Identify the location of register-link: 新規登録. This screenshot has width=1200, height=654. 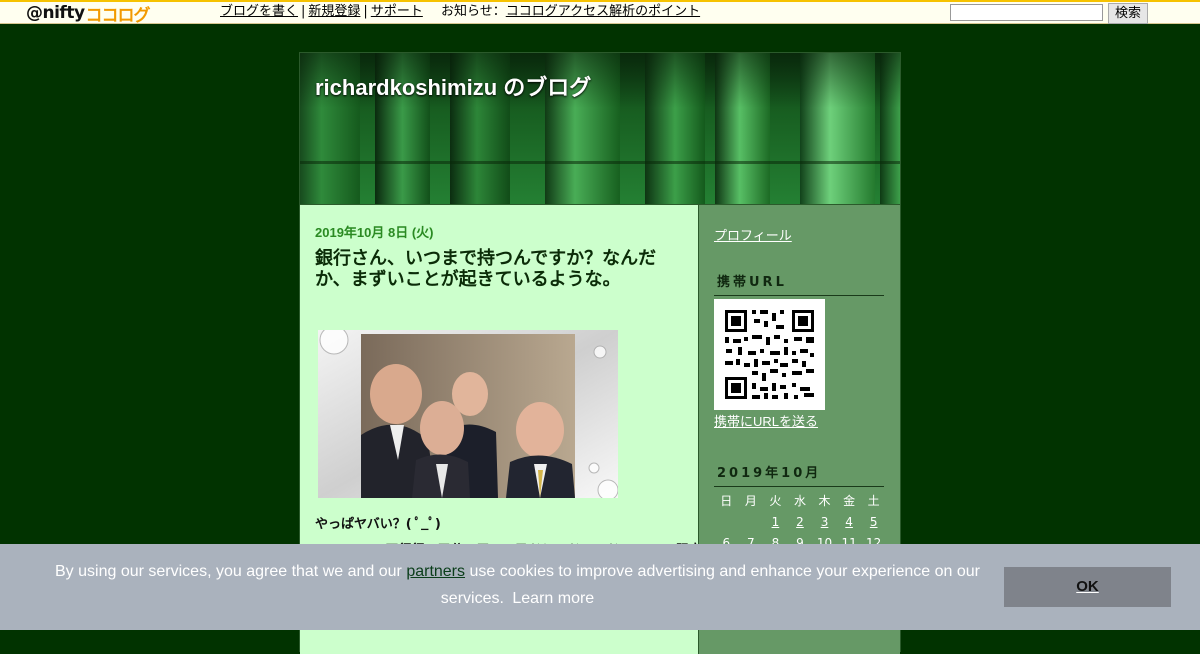
(334, 11).